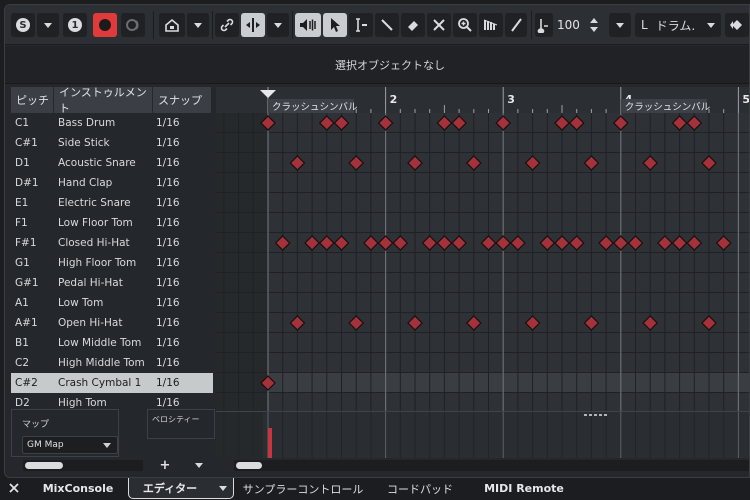 Image resolution: width=750 pixels, height=500 pixels. What do you see at coordinates (181, 488) in the screenshot?
I see `tab-editor: エディター` at bounding box center [181, 488].